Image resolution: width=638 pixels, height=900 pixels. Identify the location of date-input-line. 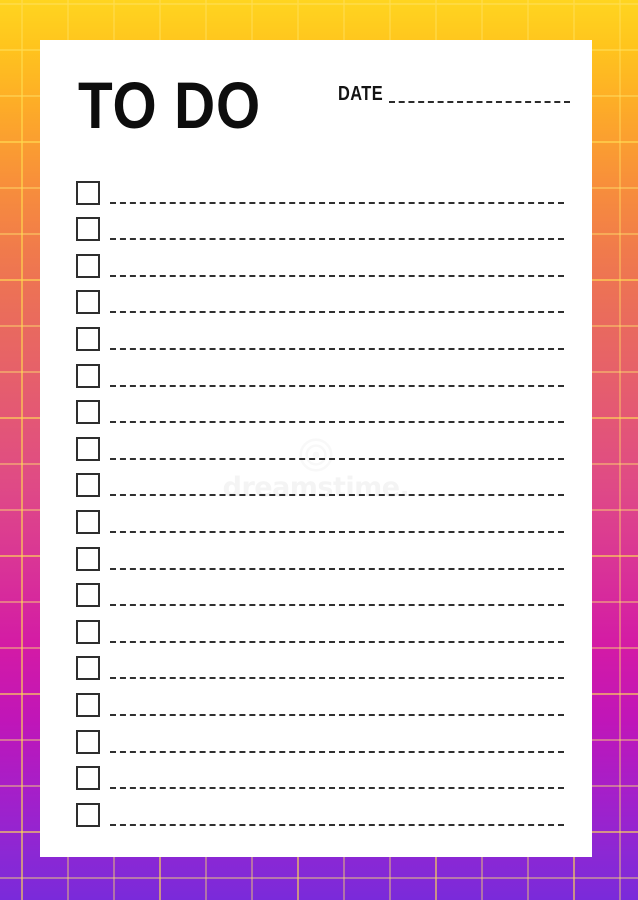
(479, 102).